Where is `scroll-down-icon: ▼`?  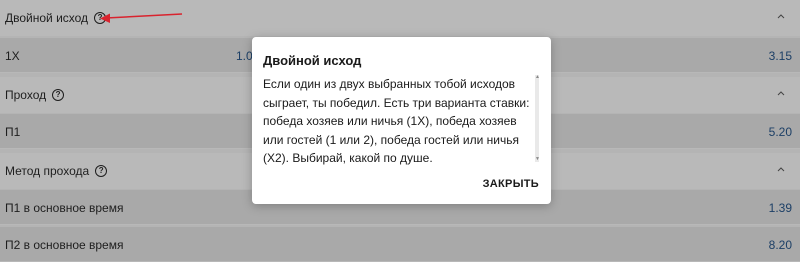 scroll-down-icon: ▼ is located at coordinates (537, 159).